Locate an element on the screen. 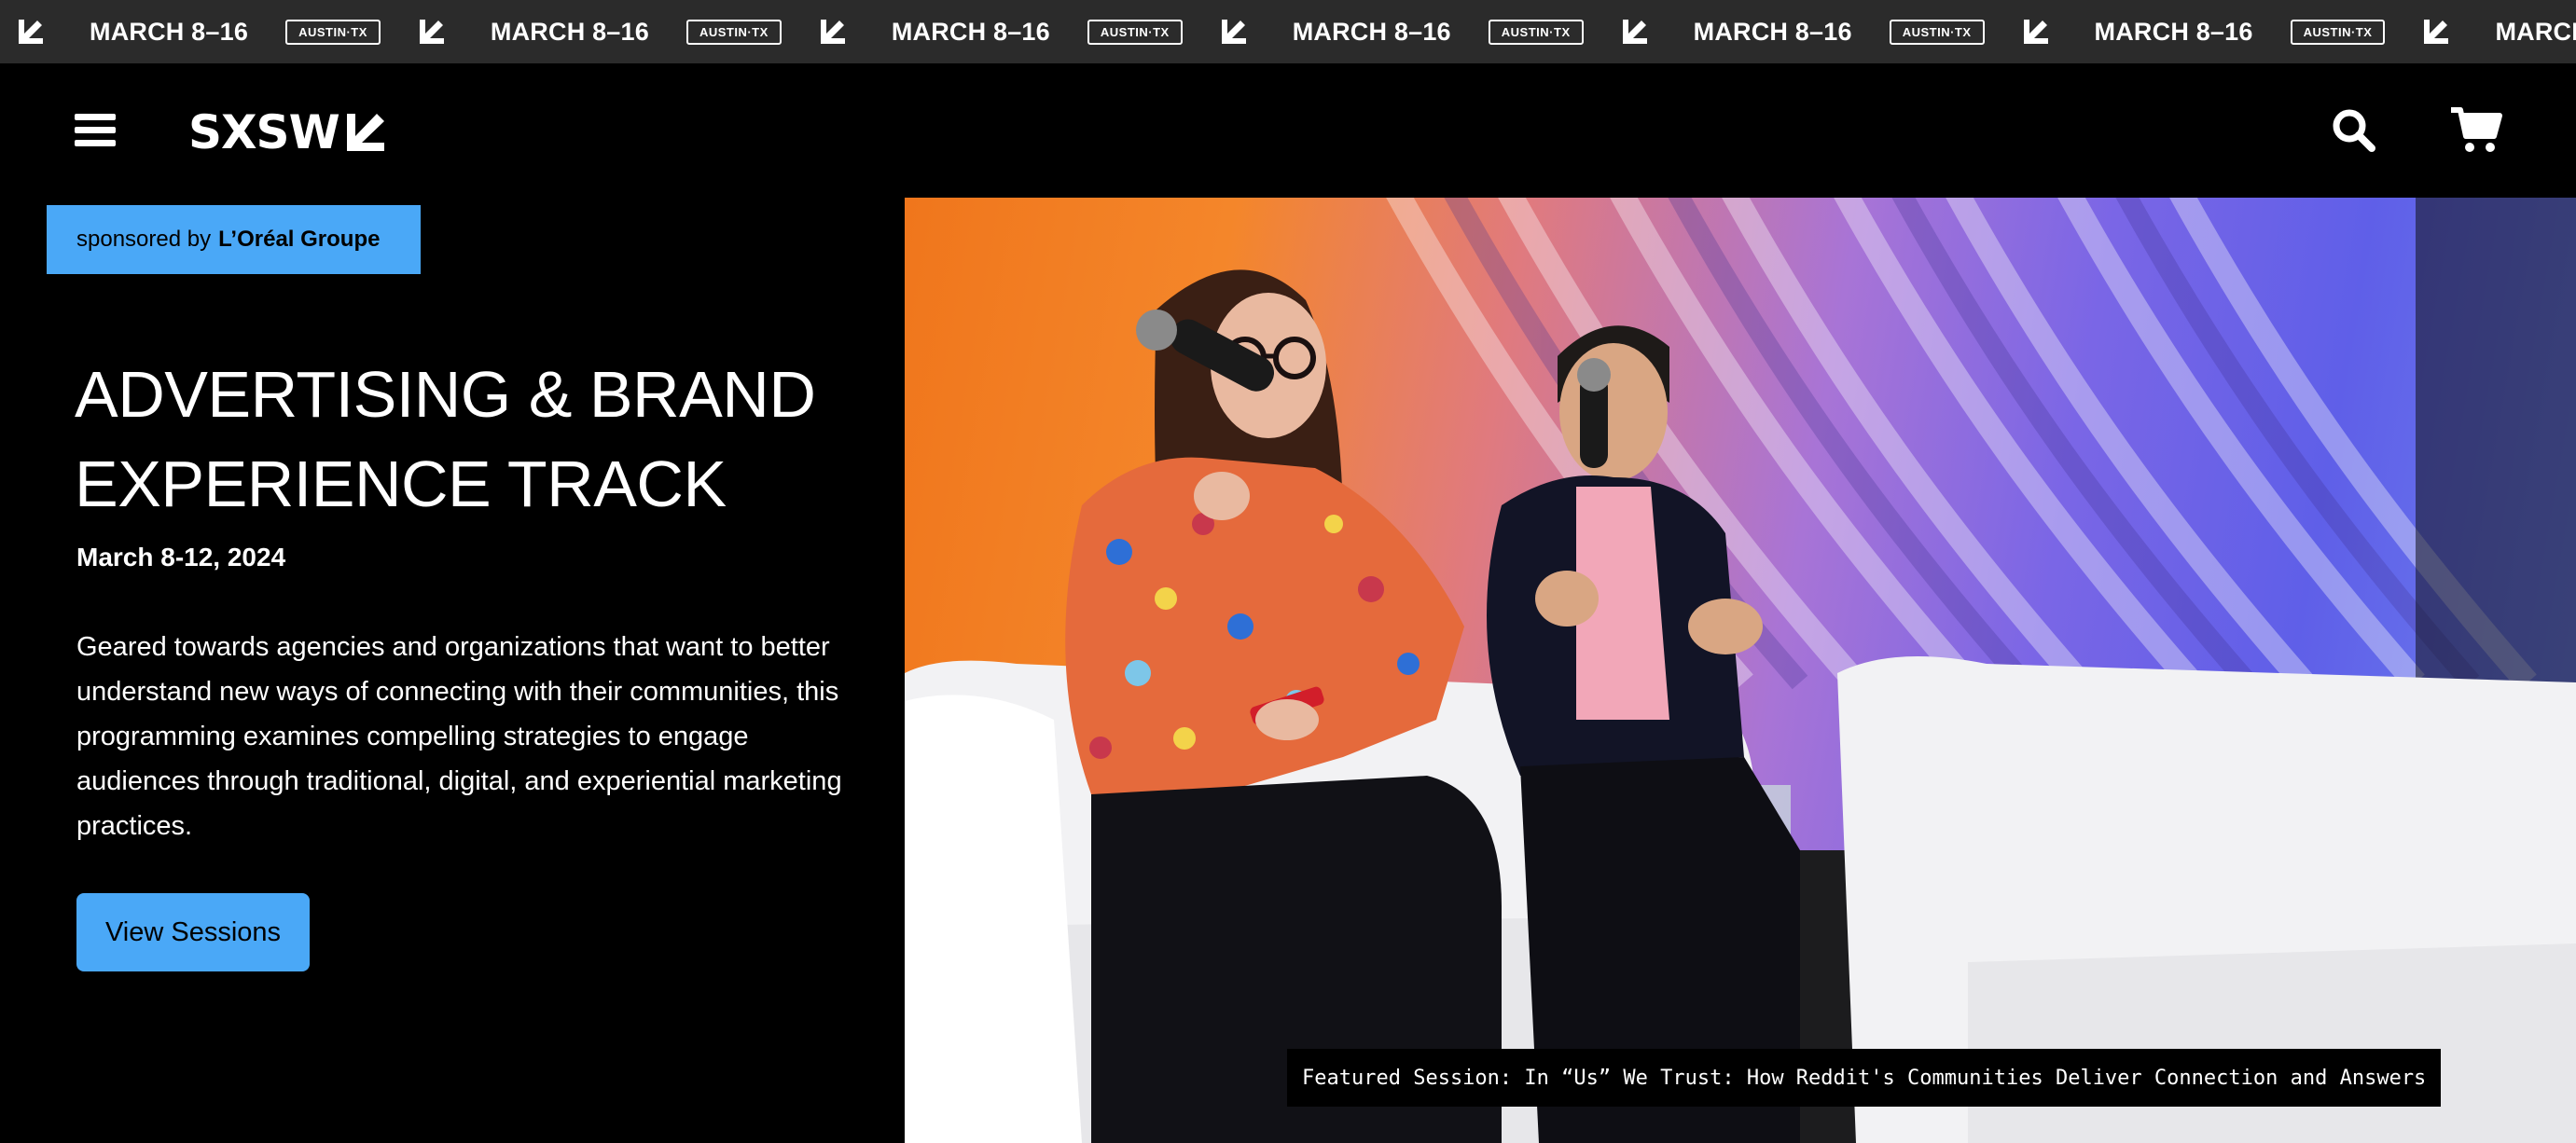 The width and height of the screenshot is (2576, 1143). search-icon is located at coordinates (2353, 129).